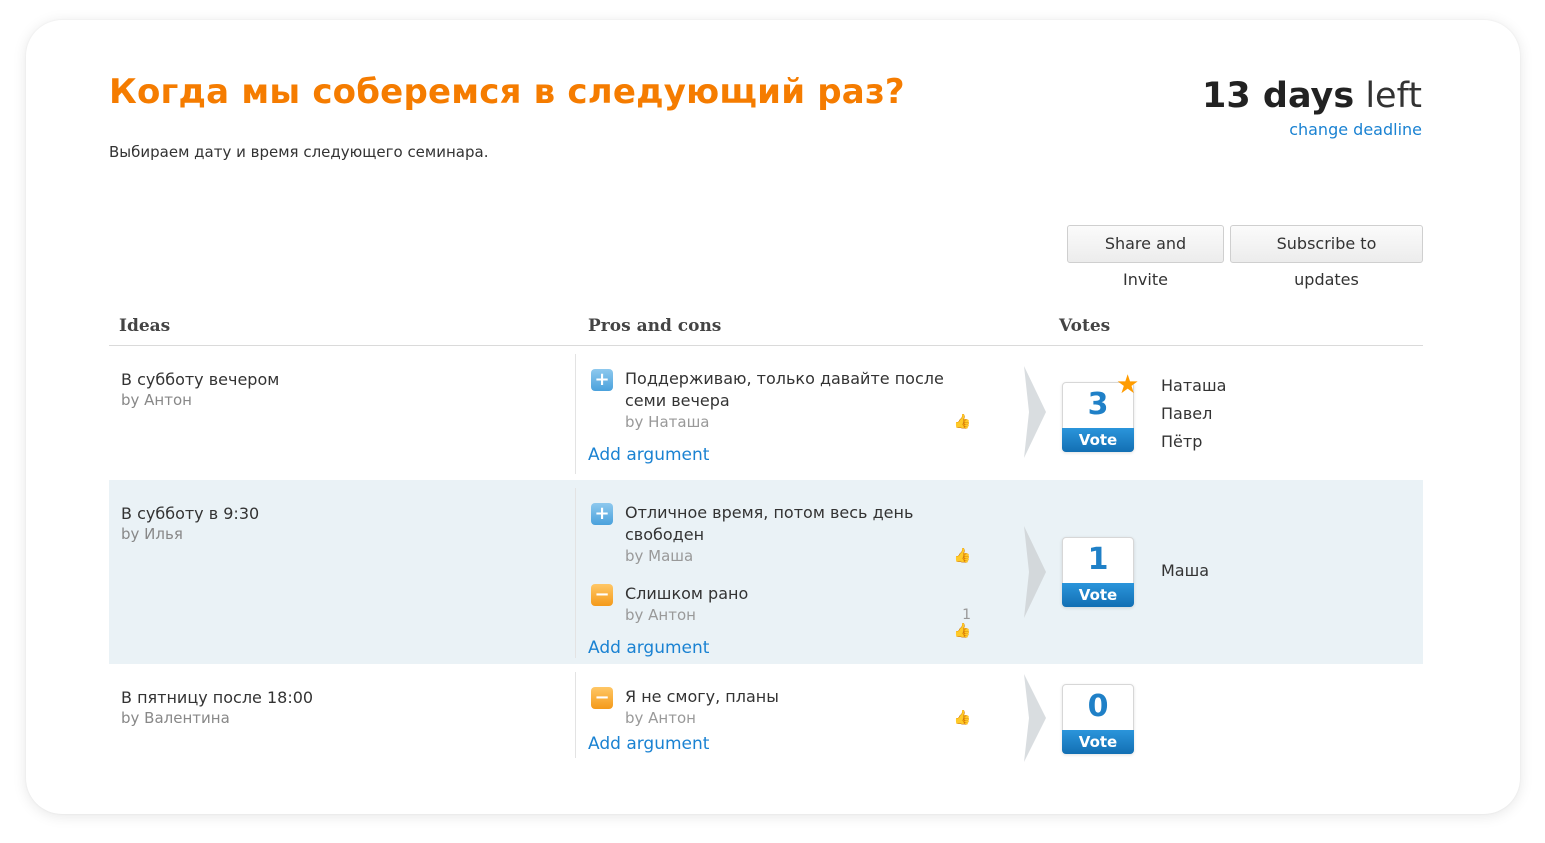  I want to click on days-left: 13 days left, so click(1312, 96).